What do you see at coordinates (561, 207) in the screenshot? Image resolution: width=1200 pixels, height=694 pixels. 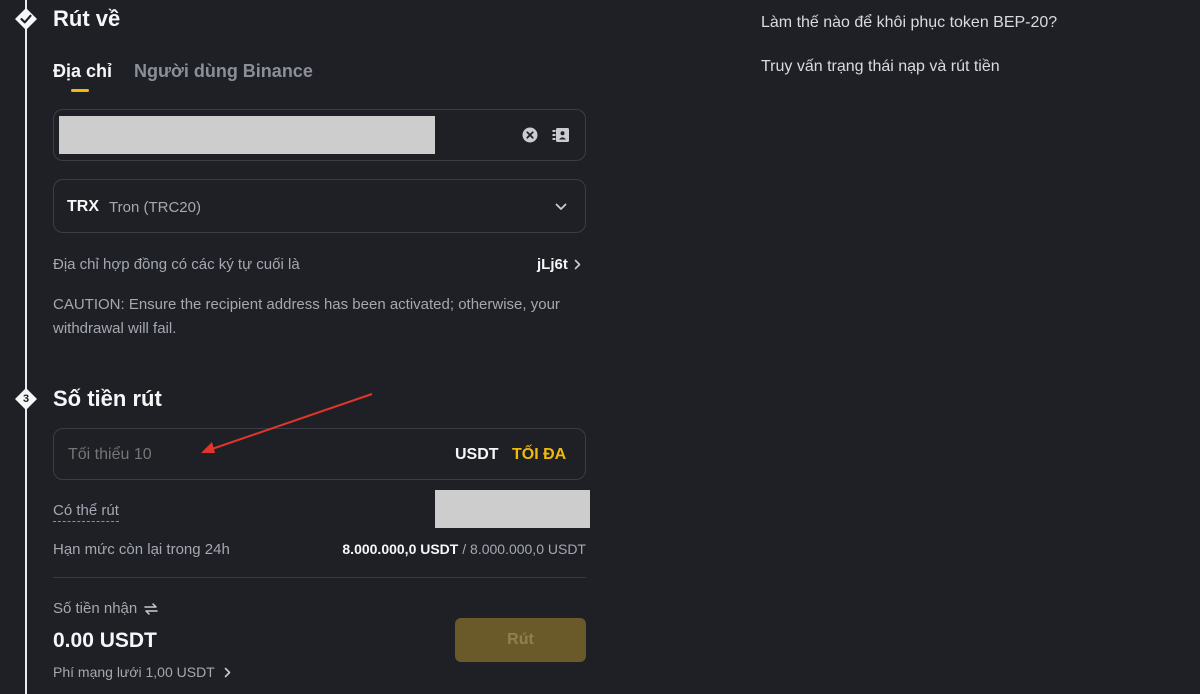 I see `chevron-down-icon` at bounding box center [561, 207].